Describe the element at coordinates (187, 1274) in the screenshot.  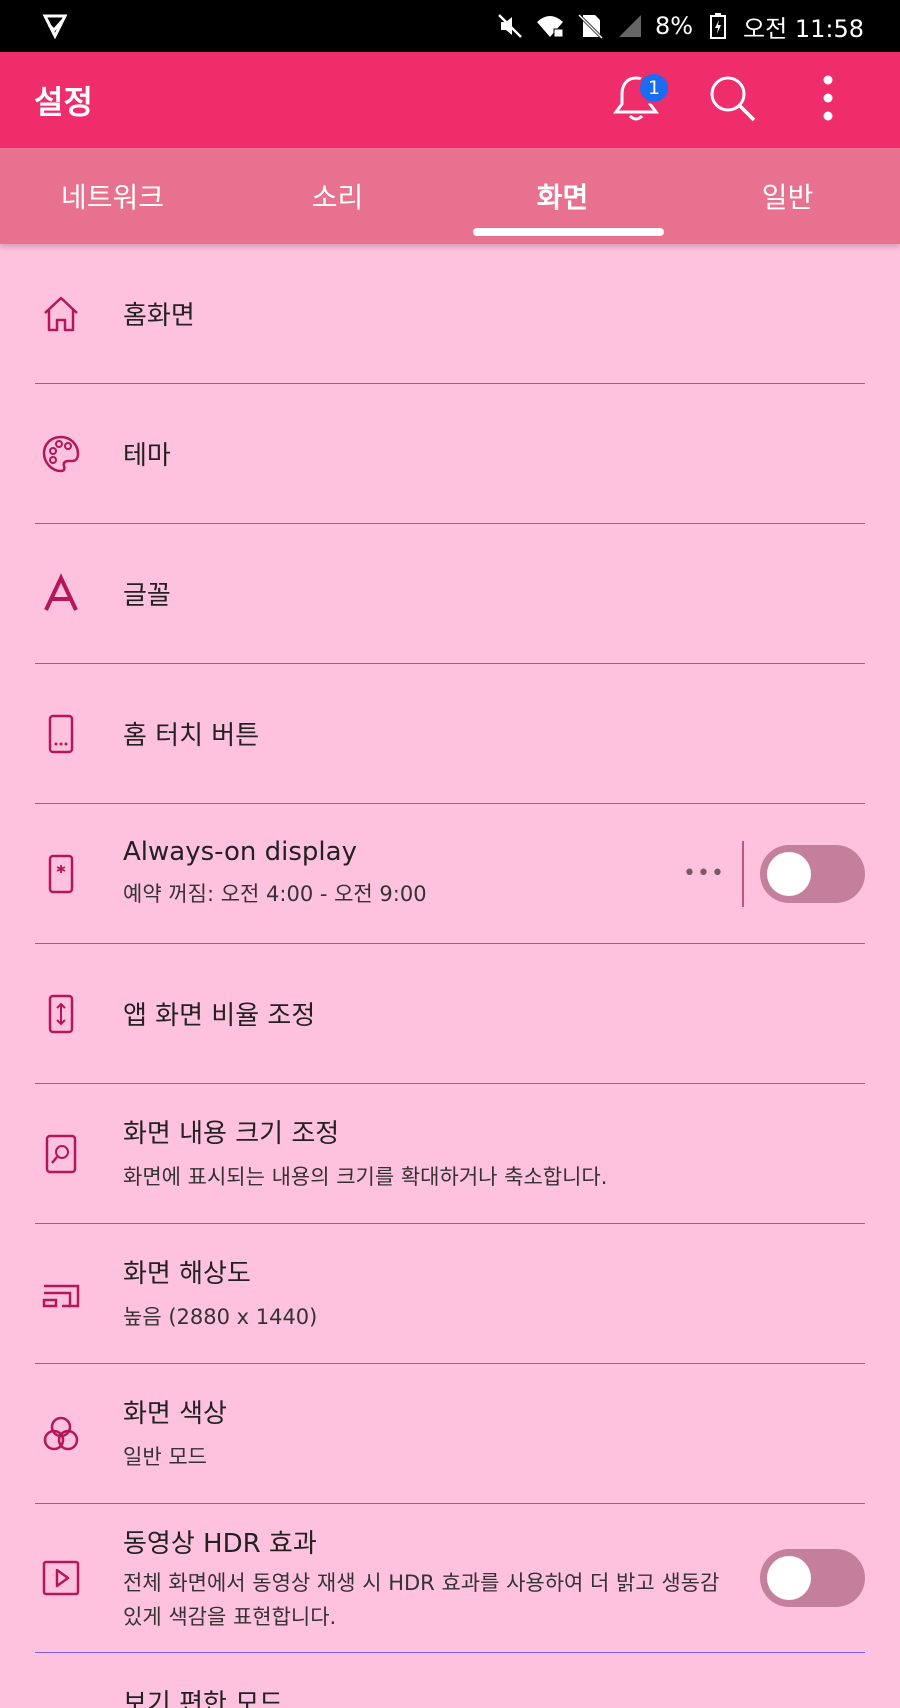
I see `item-title: 화면 해상도` at that location.